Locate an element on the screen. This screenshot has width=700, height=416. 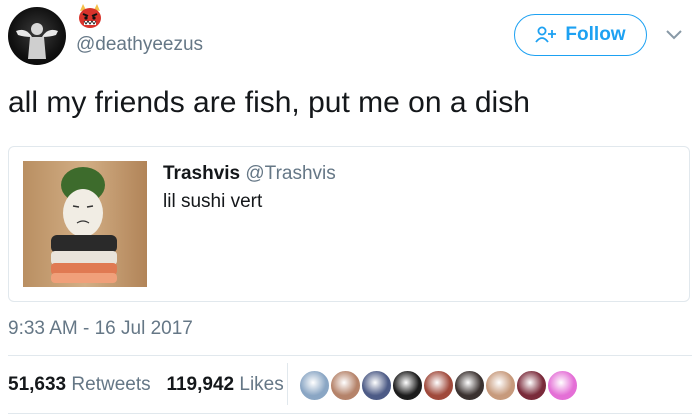
retweets-count: 51,633 is located at coordinates (37, 384).